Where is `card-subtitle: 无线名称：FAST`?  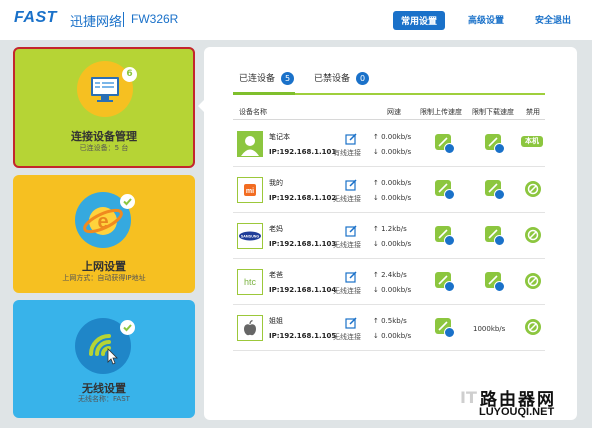
card-subtitle: 无线名称：FAST is located at coordinates (104, 399).